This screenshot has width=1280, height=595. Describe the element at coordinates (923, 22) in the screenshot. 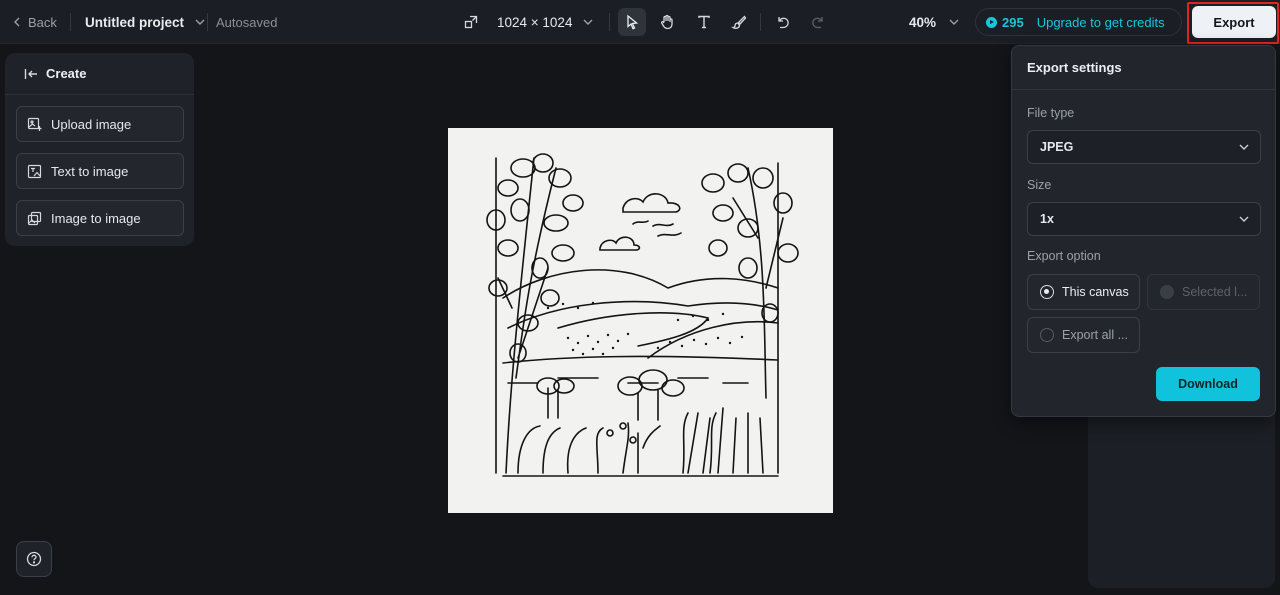

I see `zoom-value: 40%` at that location.